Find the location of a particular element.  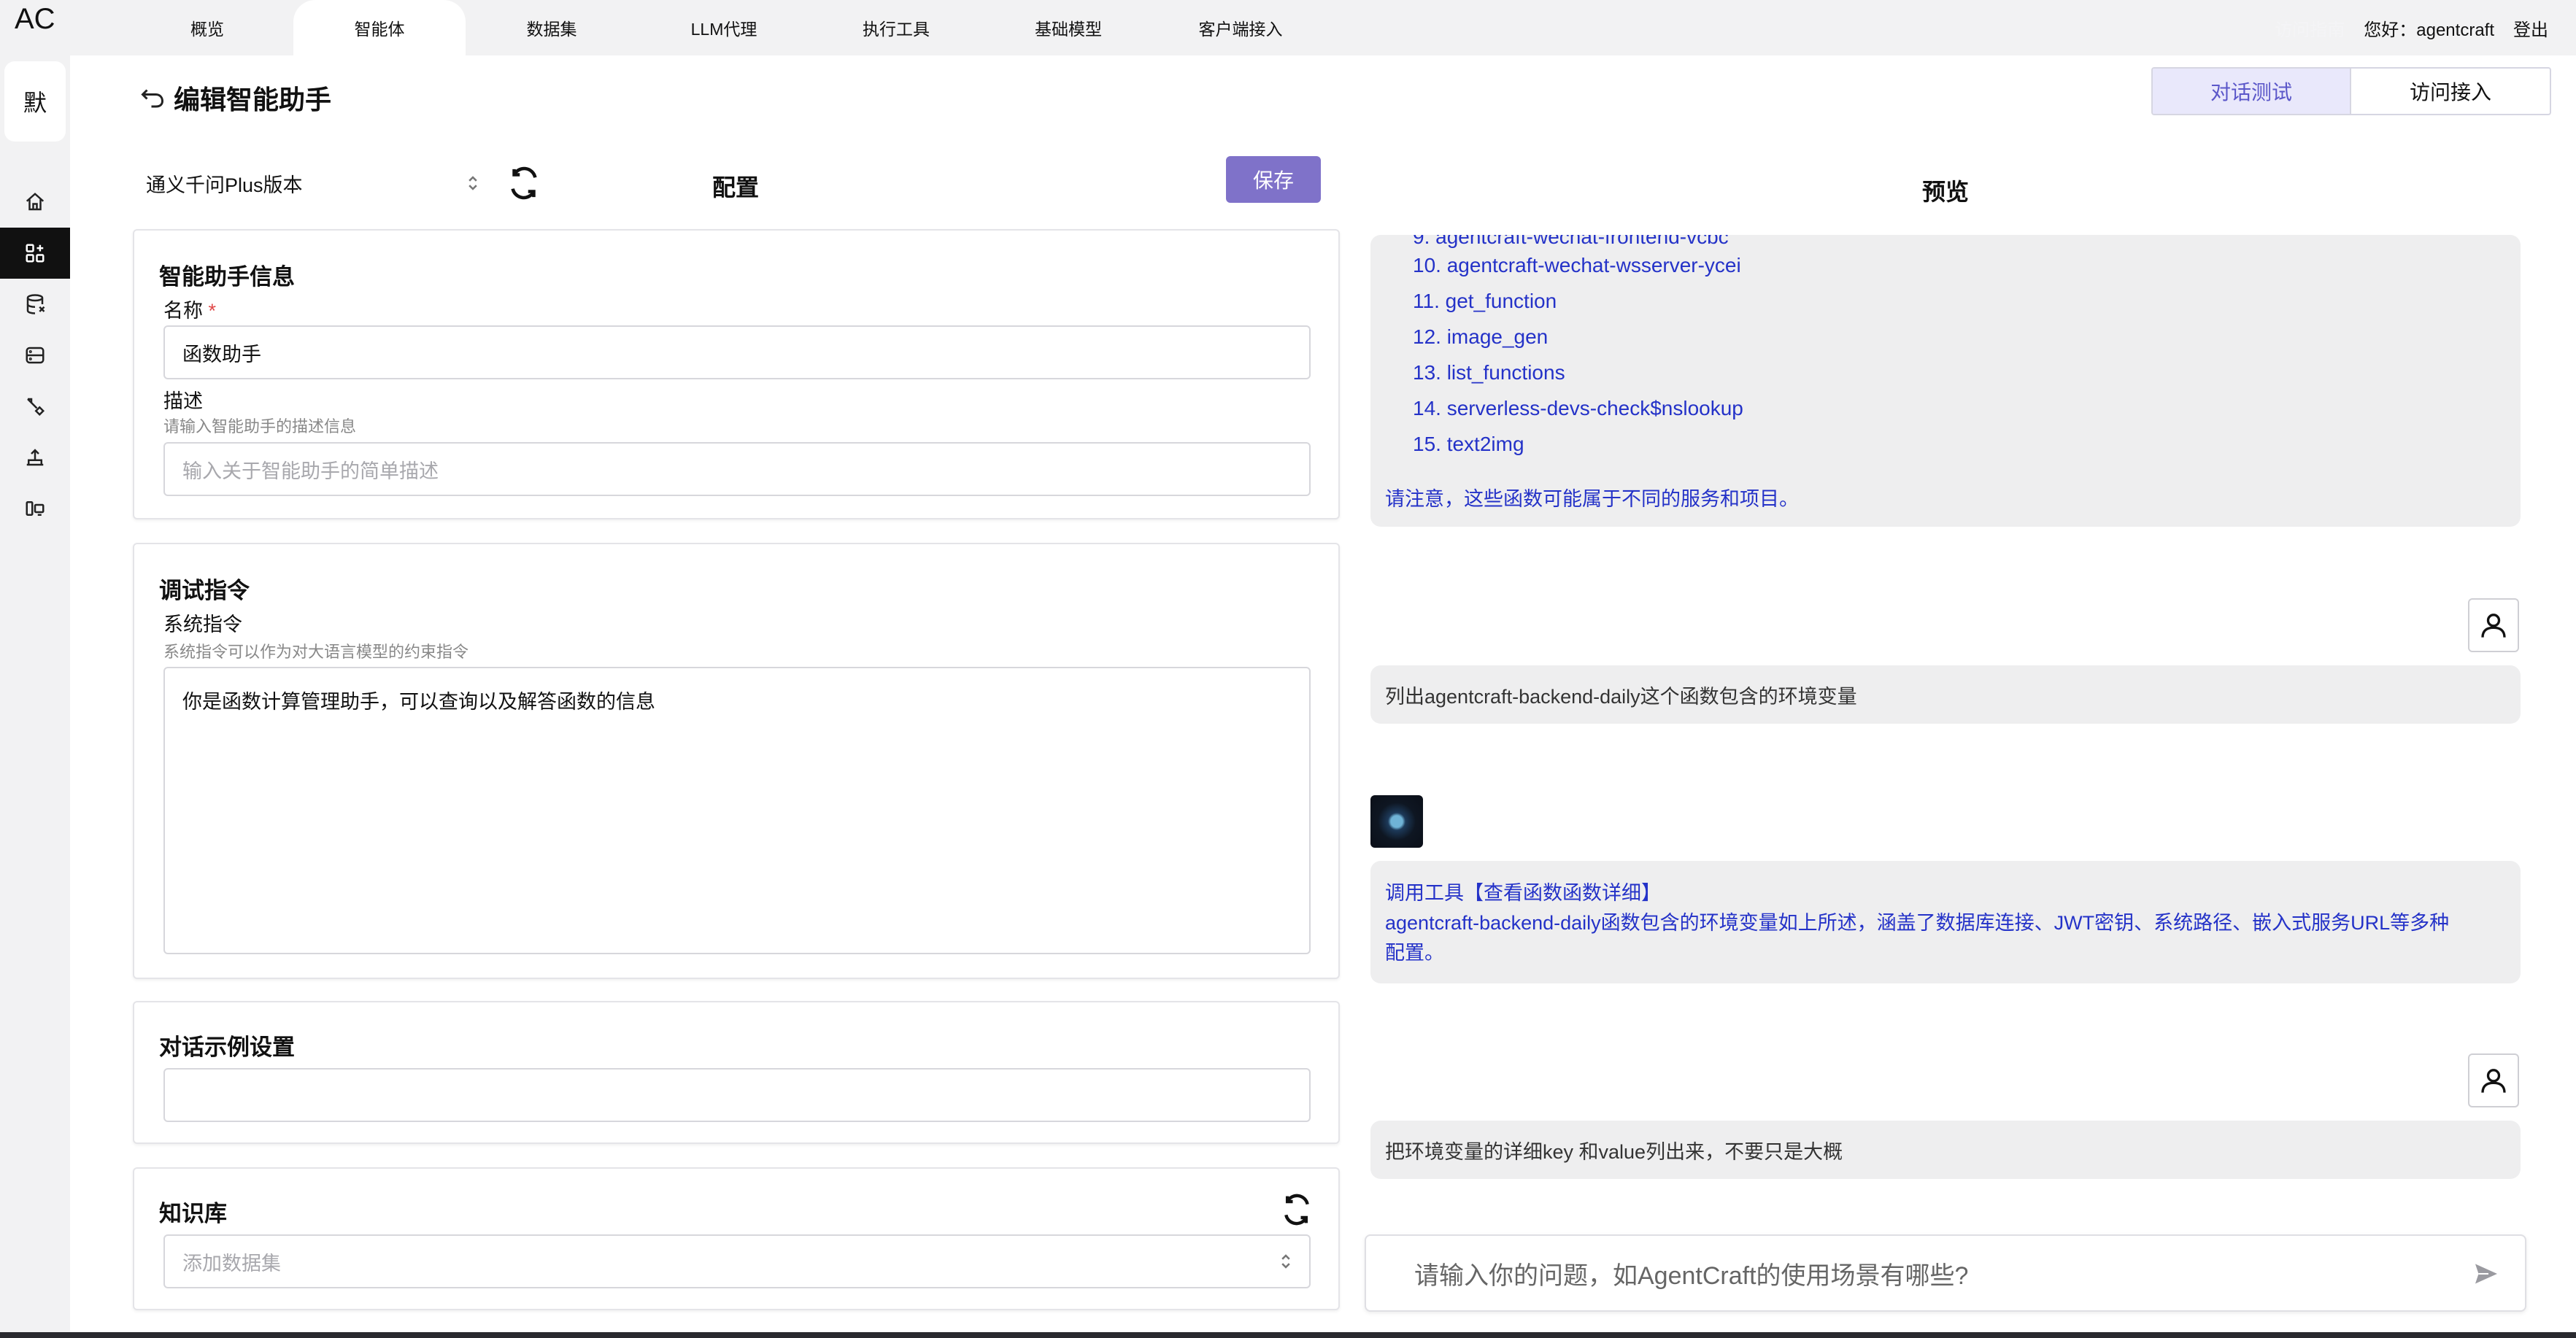

system-prompt-textarea: 你是函数计算管理助手，可以查询以及解答函数的信息 is located at coordinates (737, 811).